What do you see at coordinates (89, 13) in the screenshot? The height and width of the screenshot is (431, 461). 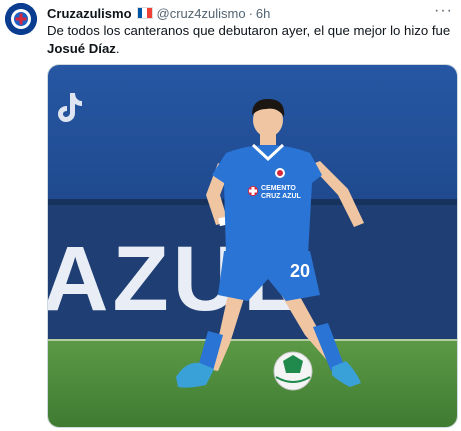 I see `display-name: Cruzazulismo` at bounding box center [89, 13].